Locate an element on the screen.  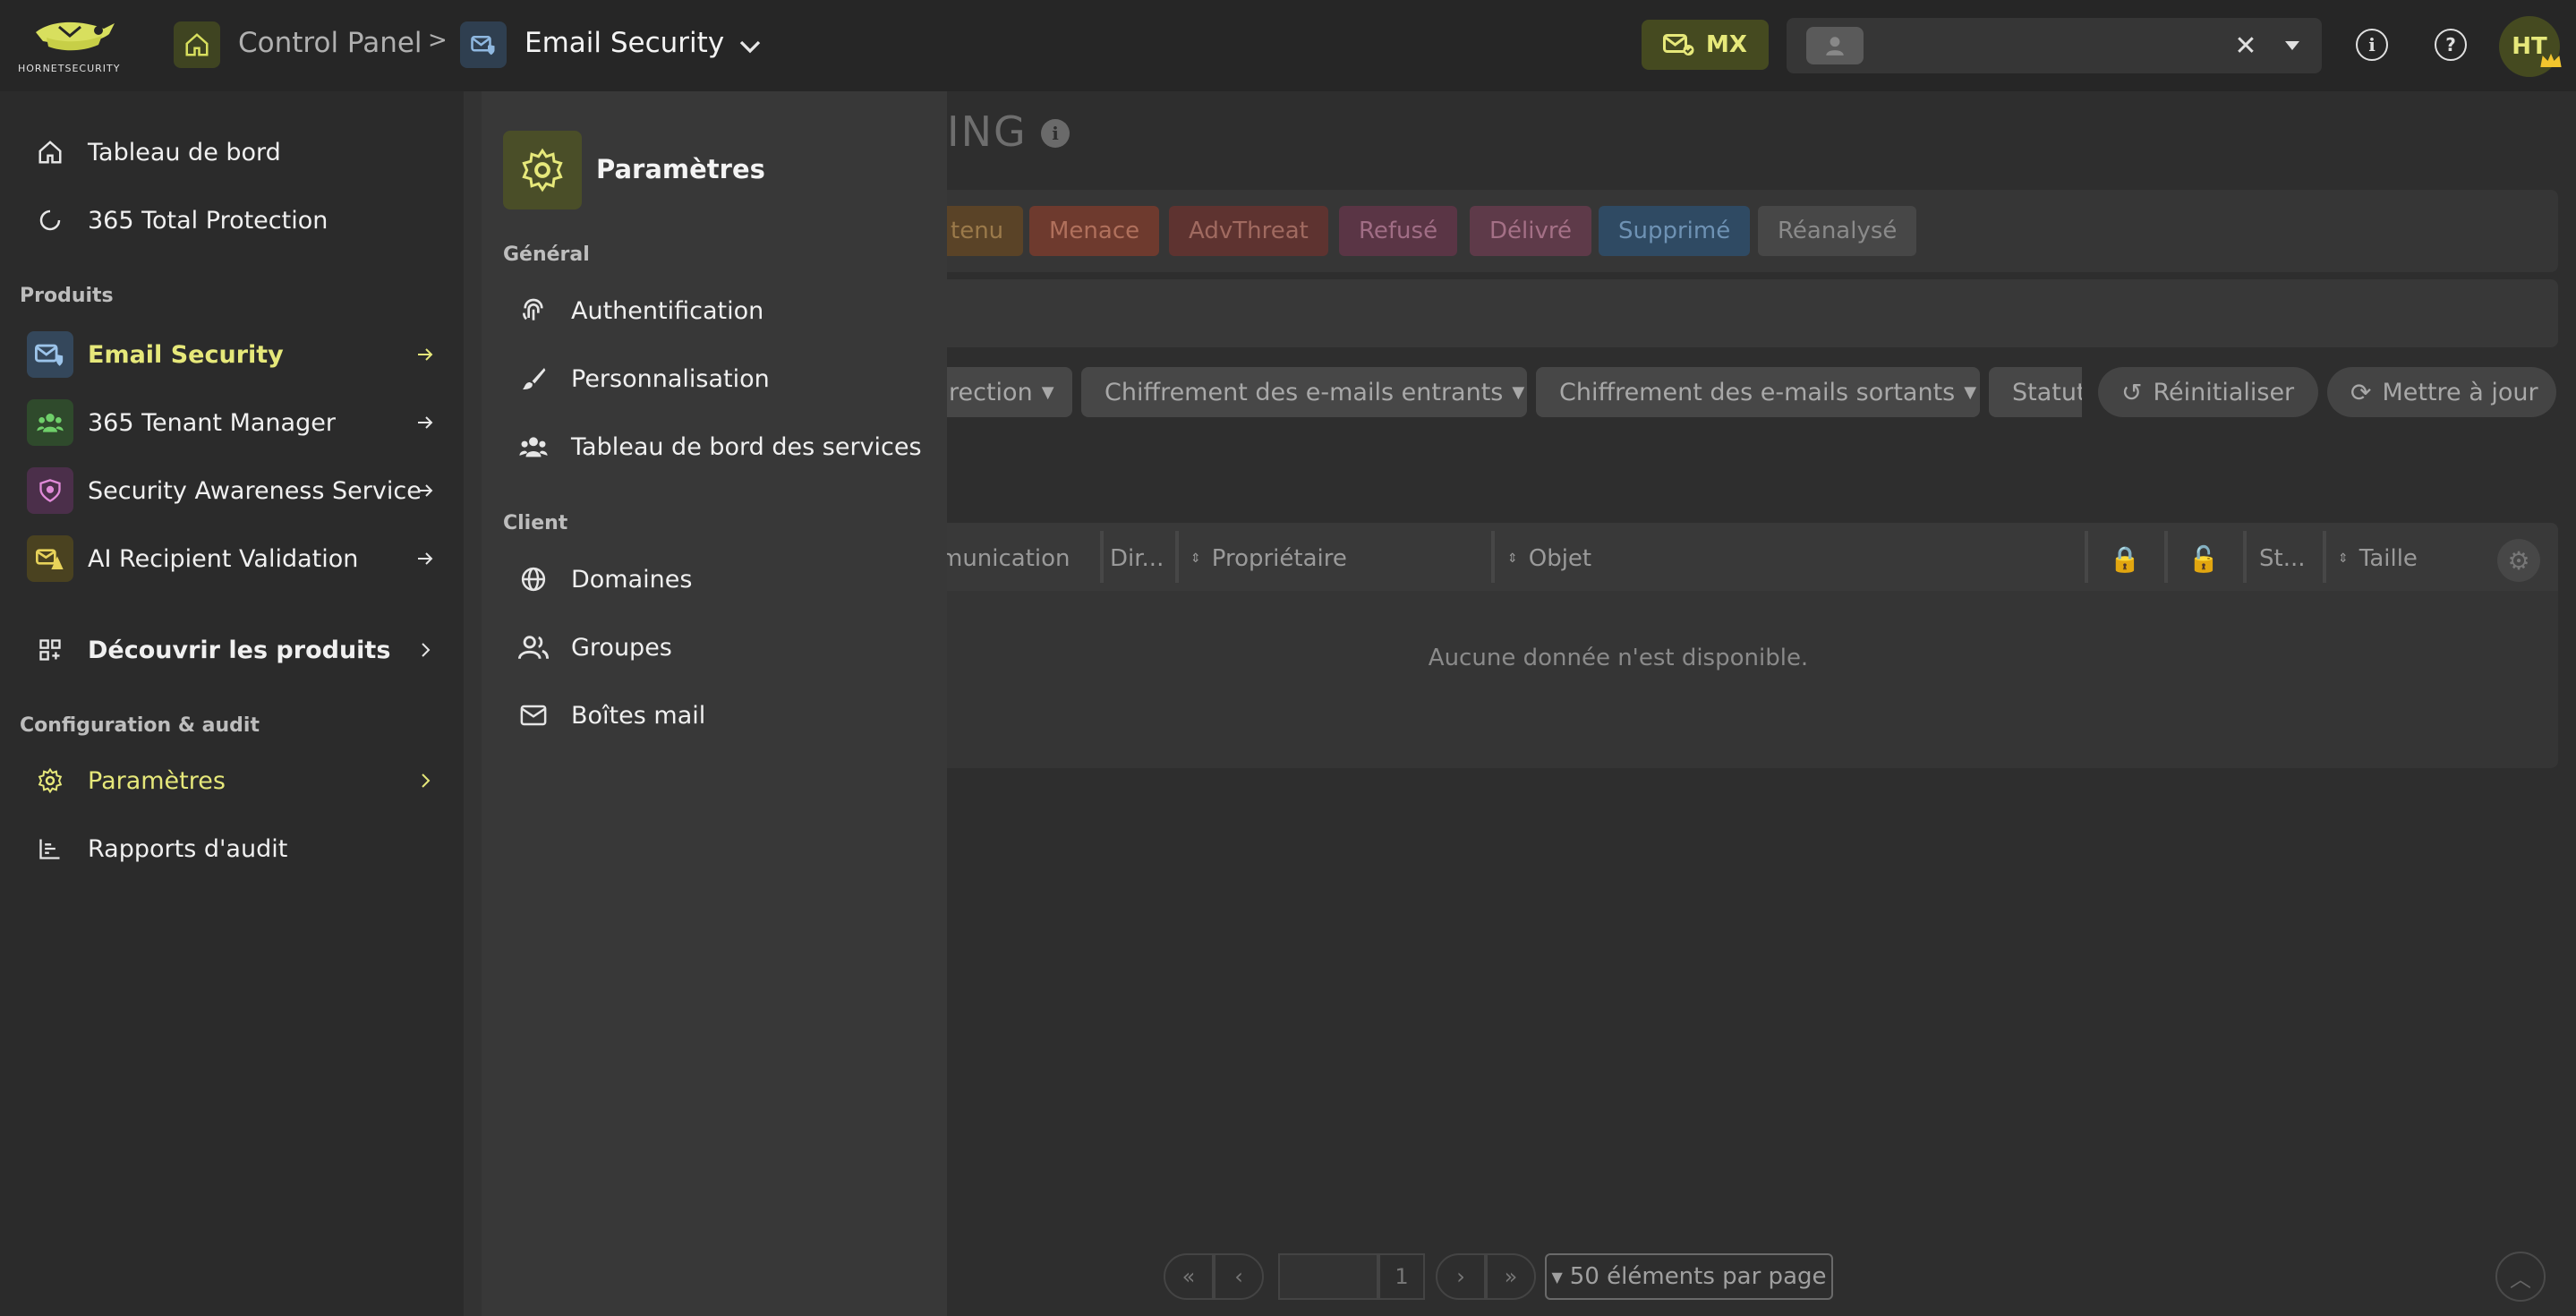
sidebar-item-security-awareness: Security Awareness Service is located at coordinates (232, 490).